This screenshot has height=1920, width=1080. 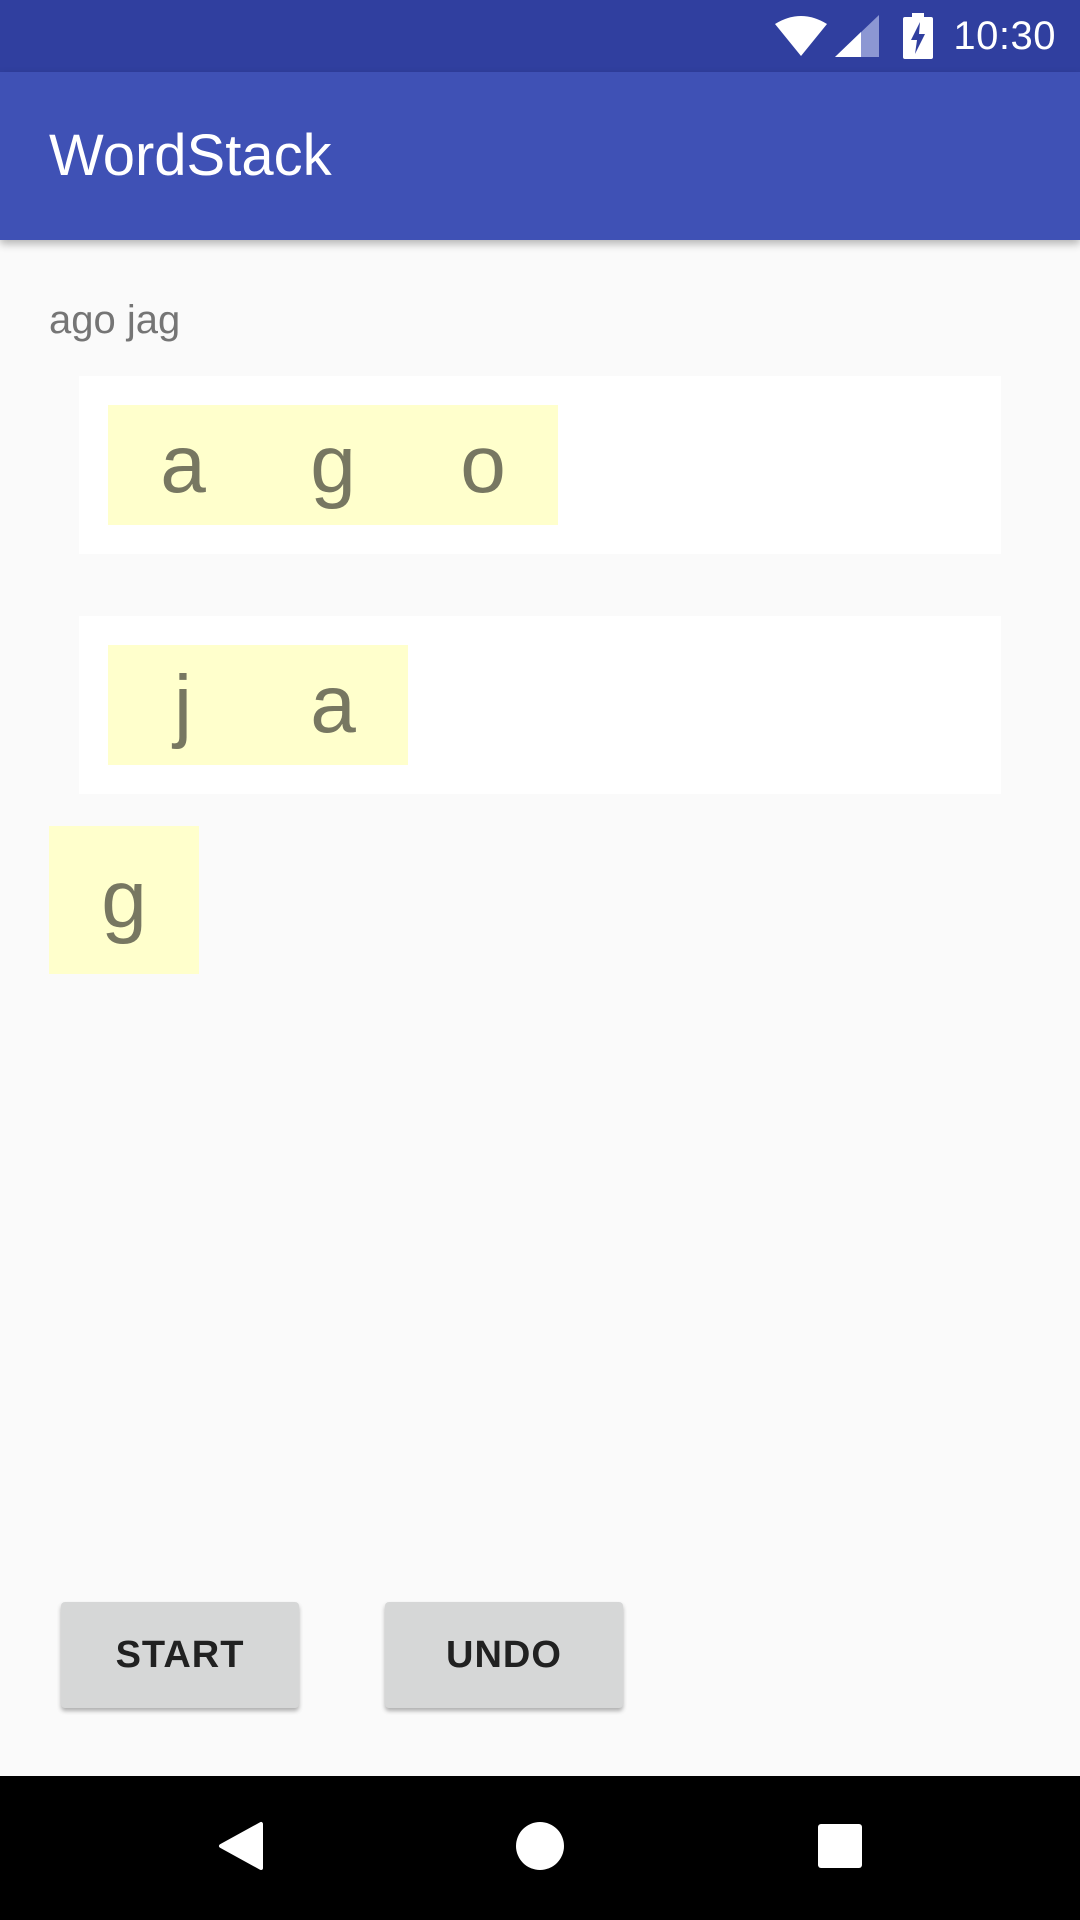 What do you see at coordinates (483, 465) in the screenshot?
I see `letter-tile: o` at bounding box center [483, 465].